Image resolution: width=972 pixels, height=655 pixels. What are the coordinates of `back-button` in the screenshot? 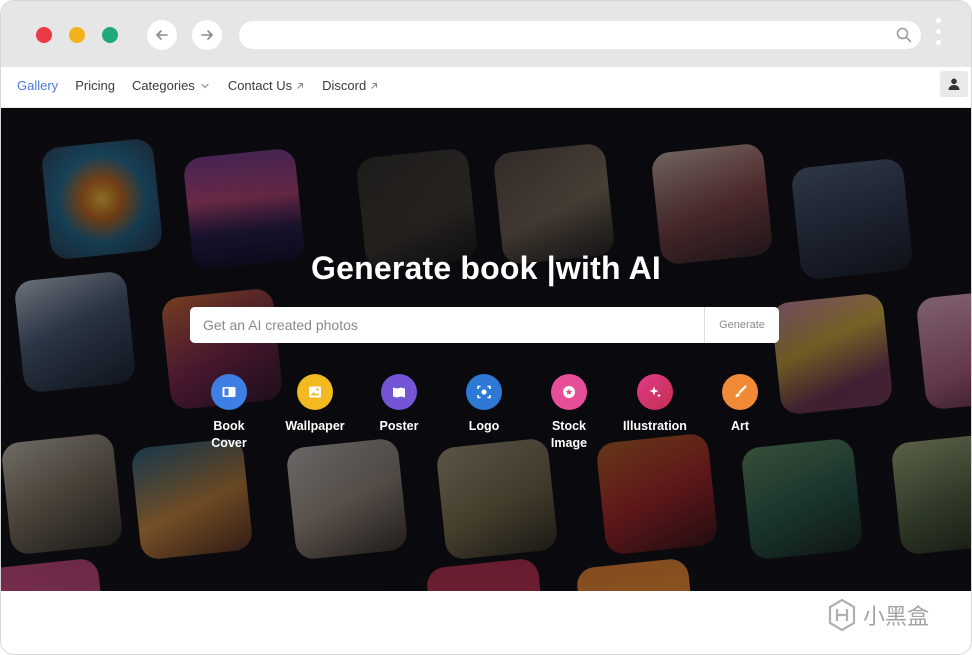 It's located at (162, 35).